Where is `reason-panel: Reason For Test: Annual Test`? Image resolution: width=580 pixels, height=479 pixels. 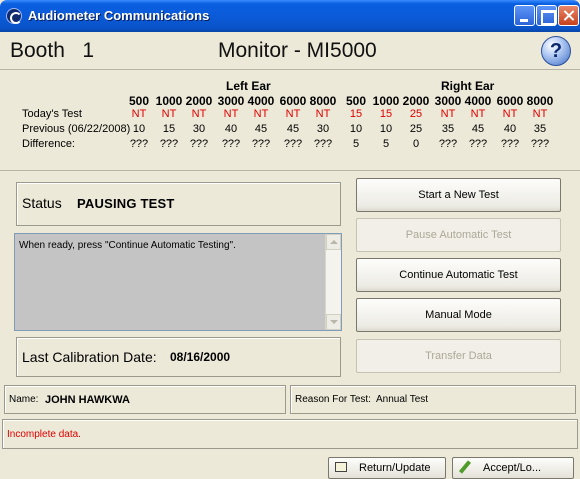 reason-panel: Reason For Test: Annual Test is located at coordinates (433, 399).